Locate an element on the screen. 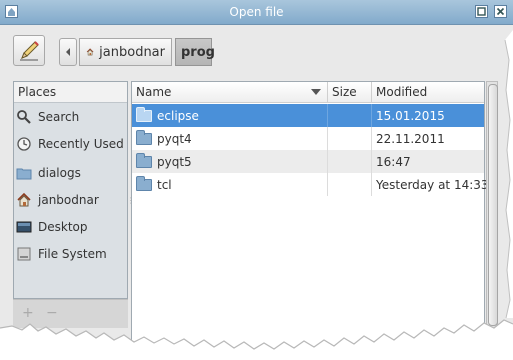  add-place-button: + is located at coordinates (28, 313).